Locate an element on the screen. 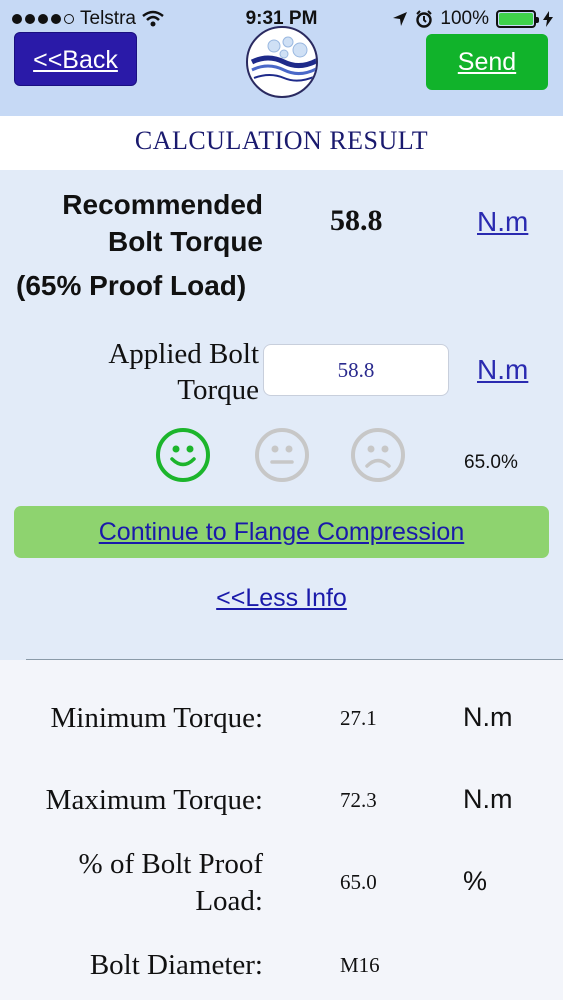 This screenshot has height=1000, width=563. recommended-torque-label: Recommended Bolt Torque is located at coordinates (162, 223).